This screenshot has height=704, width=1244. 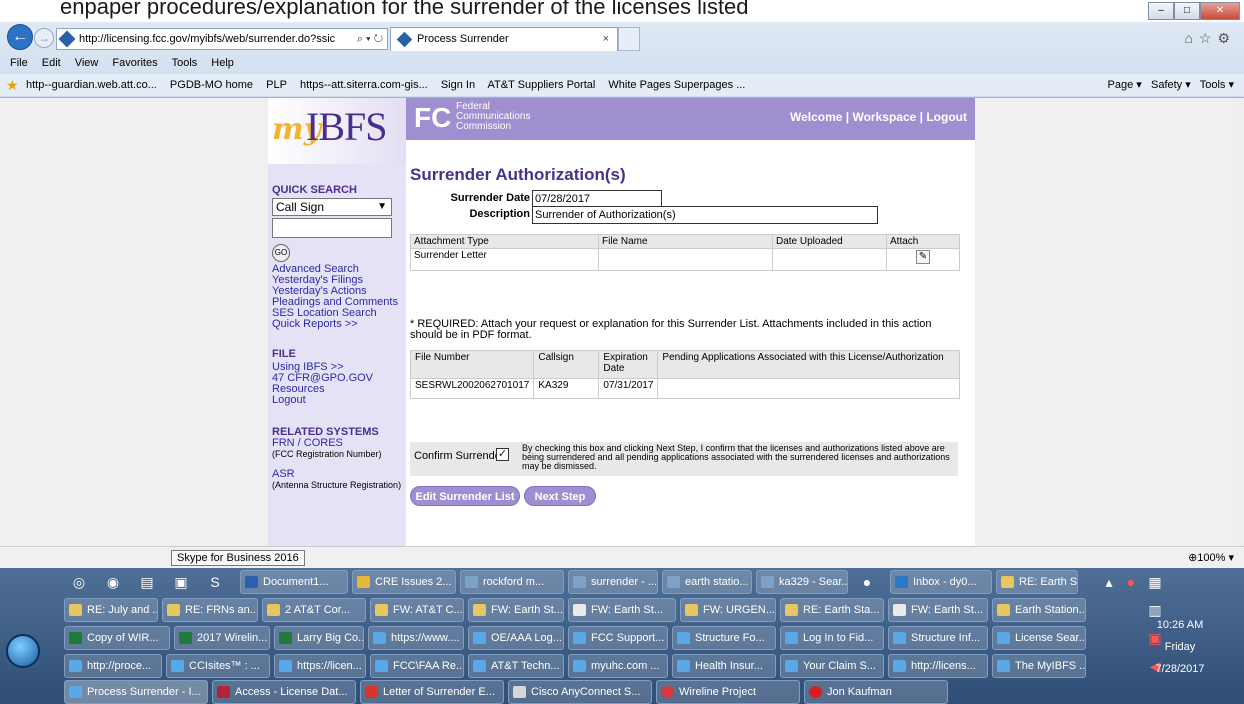 I want to click on fav-item: PLP, so click(x=276, y=85).